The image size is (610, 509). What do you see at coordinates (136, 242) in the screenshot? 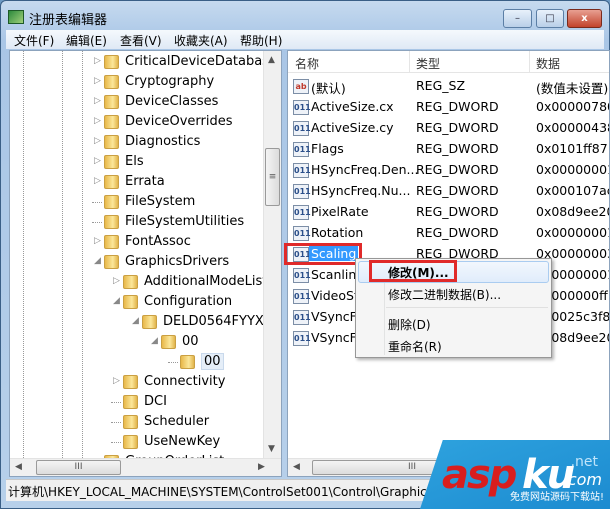
I see `tree-item: ▷ FontAssoc` at bounding box center [136, 242].